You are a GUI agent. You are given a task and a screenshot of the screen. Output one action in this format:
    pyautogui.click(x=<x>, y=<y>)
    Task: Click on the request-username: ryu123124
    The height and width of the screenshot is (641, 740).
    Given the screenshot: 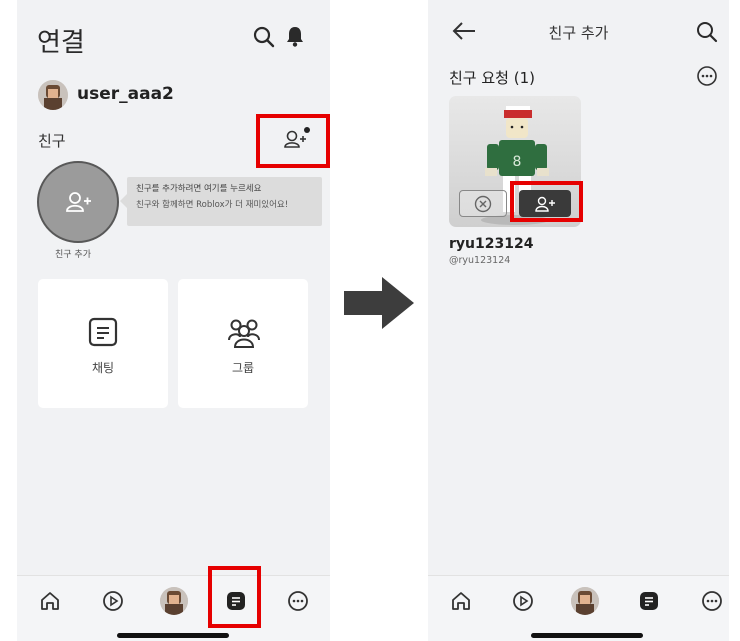 What is the action you would take?
    pyautogui.click(x=491, y=244)
    